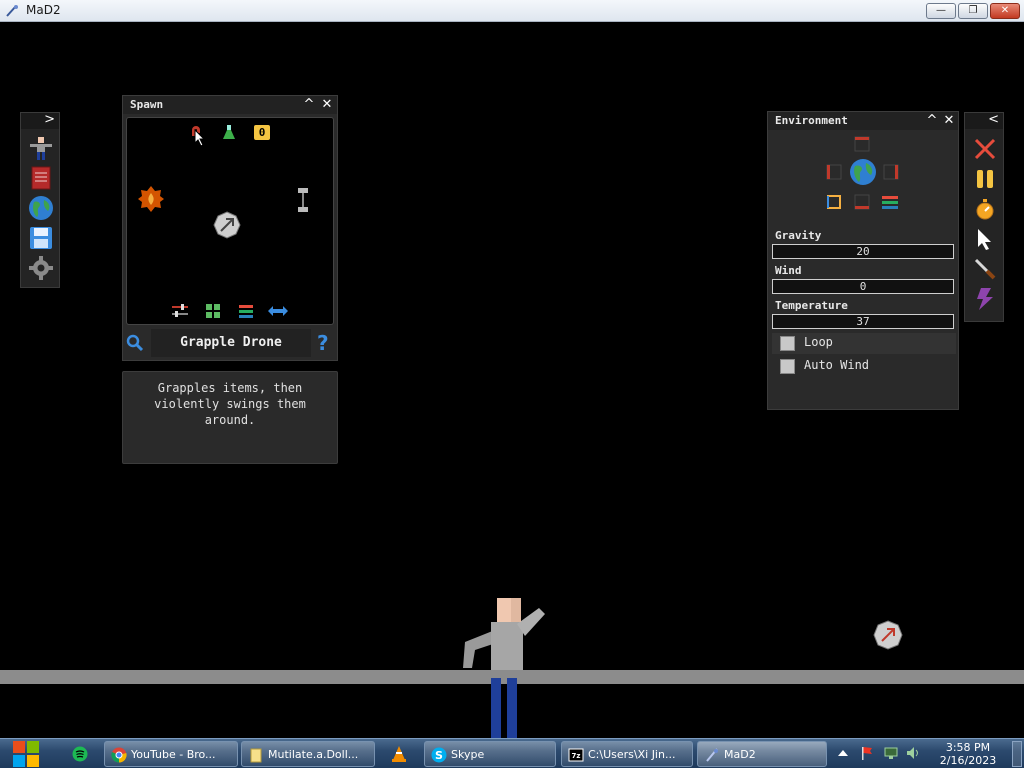 This screenshot has height=768, width=1024. What do you see at coordinates (180, 311) in the screenshot?
I see `sliders-icon` at bounding box center [180, 311].